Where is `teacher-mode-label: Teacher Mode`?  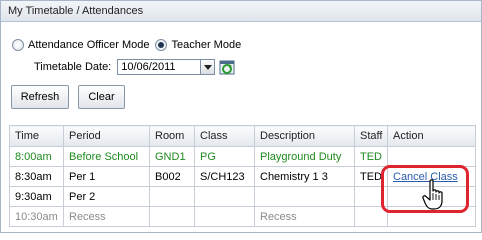
teacher-mode-label: Teacher Mode is located at coordinates (206, 45).